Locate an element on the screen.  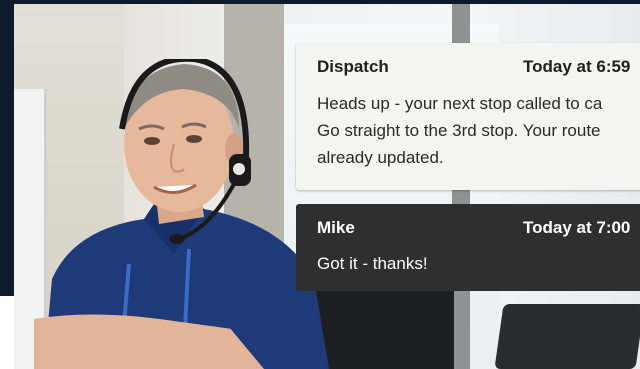
message-timestamp: Today at 6:59 is located at coordinates (577, 66).